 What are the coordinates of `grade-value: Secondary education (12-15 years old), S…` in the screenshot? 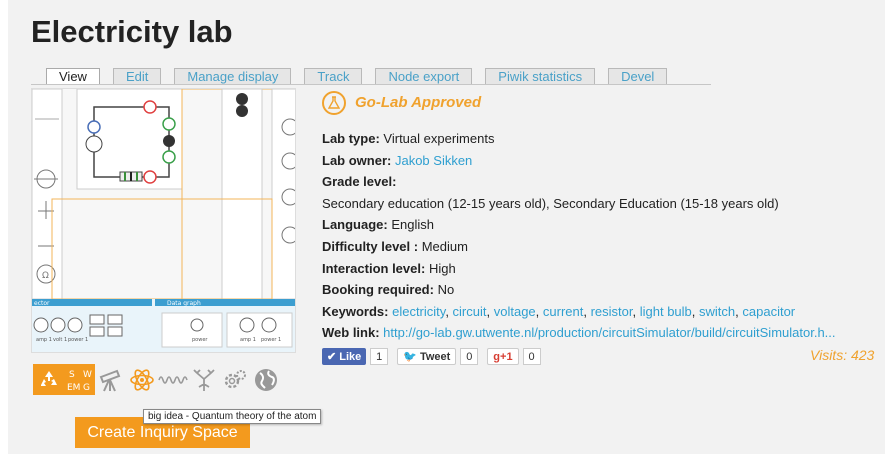 It's located at (550, 203).